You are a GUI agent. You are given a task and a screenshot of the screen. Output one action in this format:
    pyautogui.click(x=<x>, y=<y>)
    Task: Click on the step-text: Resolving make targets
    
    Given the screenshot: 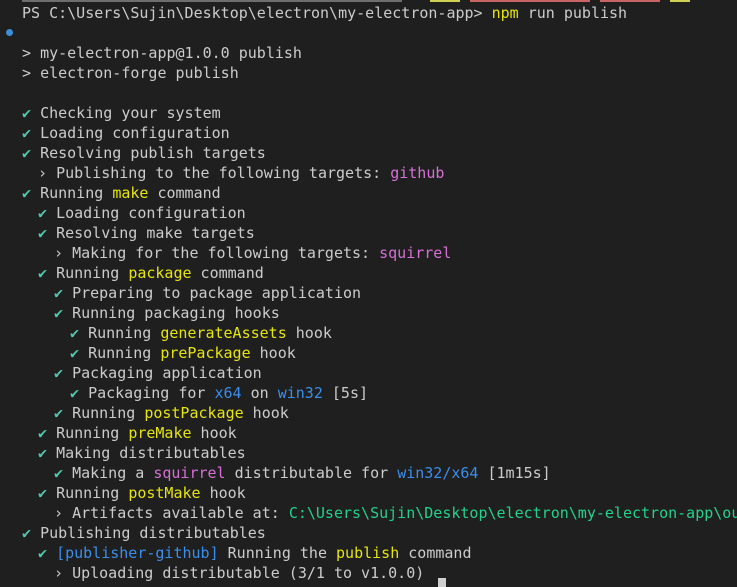 What is the action you would take?
    pyautogui.click(x=155, y=233)
    